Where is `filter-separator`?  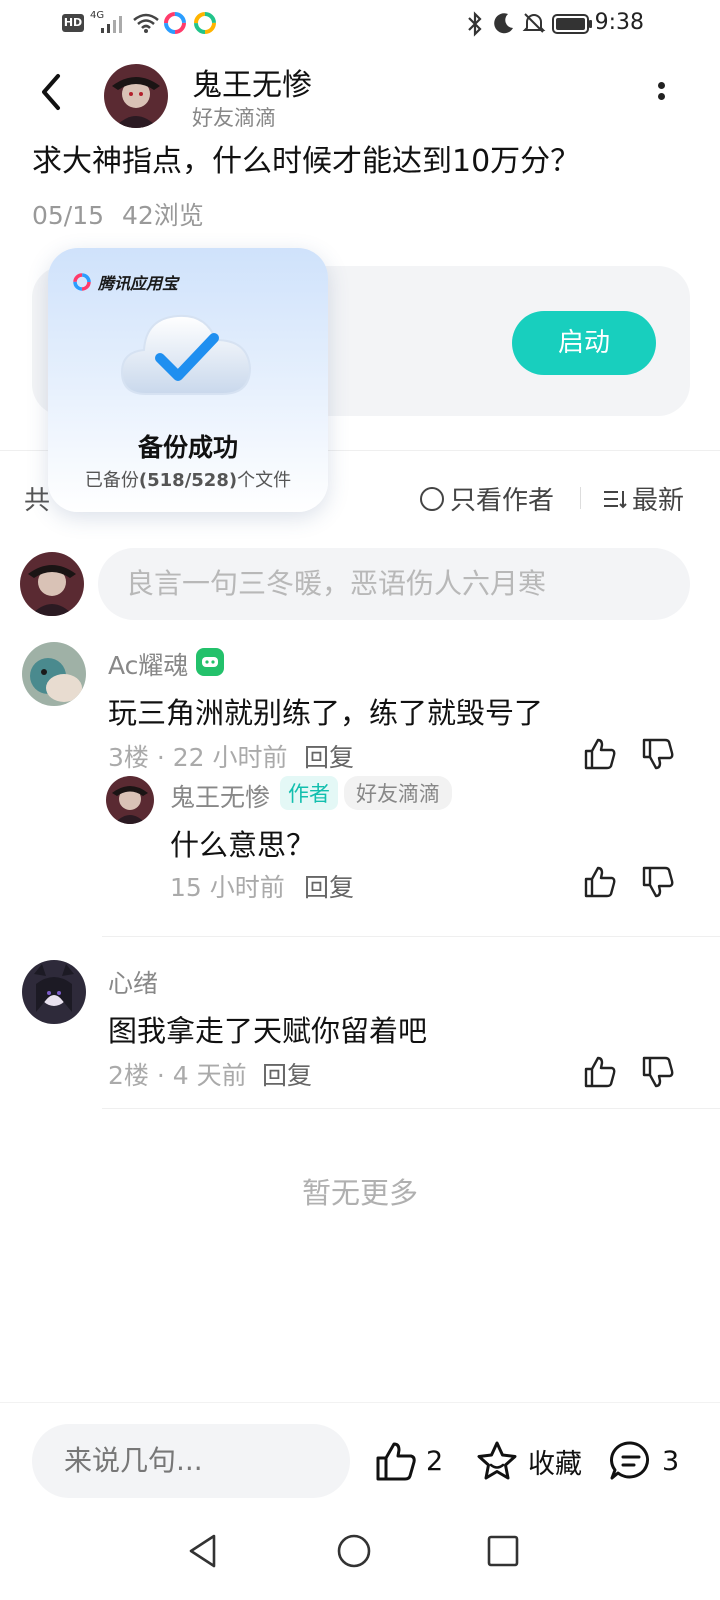
filter-separator is located at coordinates (580, 498).